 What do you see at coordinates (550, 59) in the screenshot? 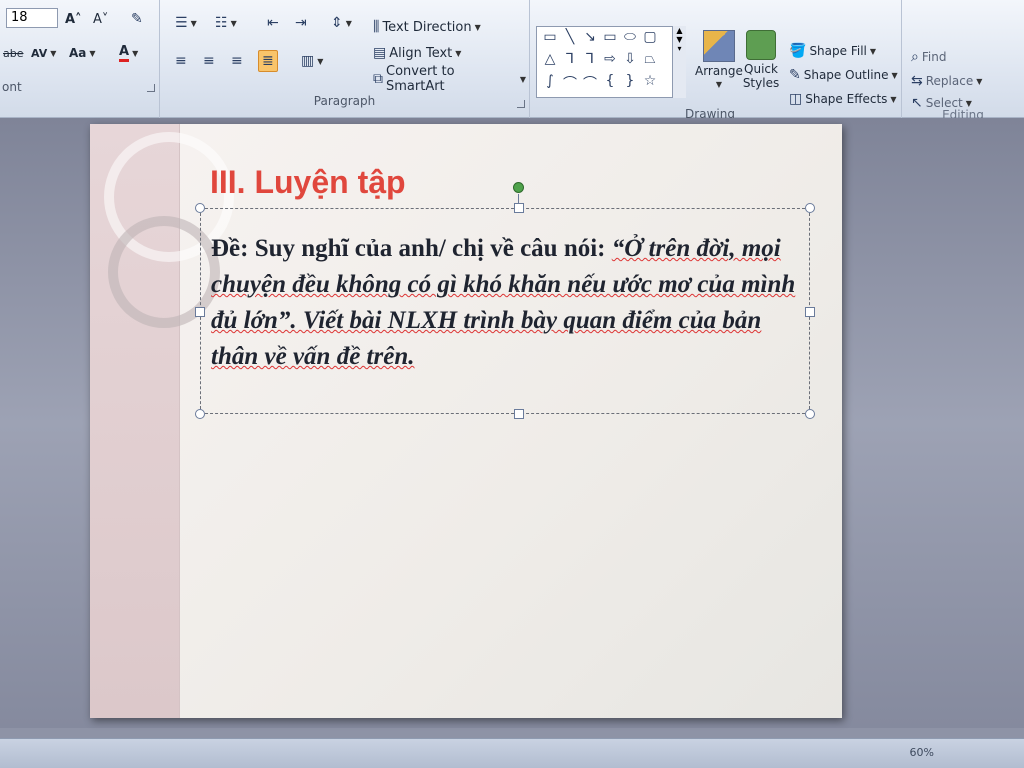
I see `triangle-shape-icon: △` at bounding box center [550, 59].